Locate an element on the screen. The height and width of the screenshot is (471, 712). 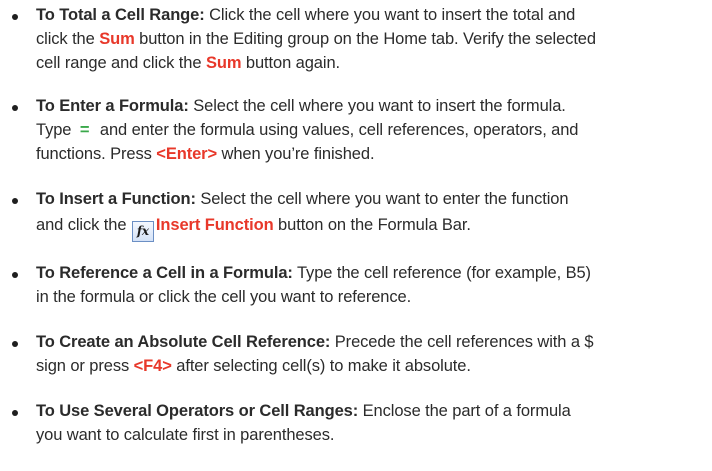
insert-function-icon: fx is located at coordinates (142, 231).